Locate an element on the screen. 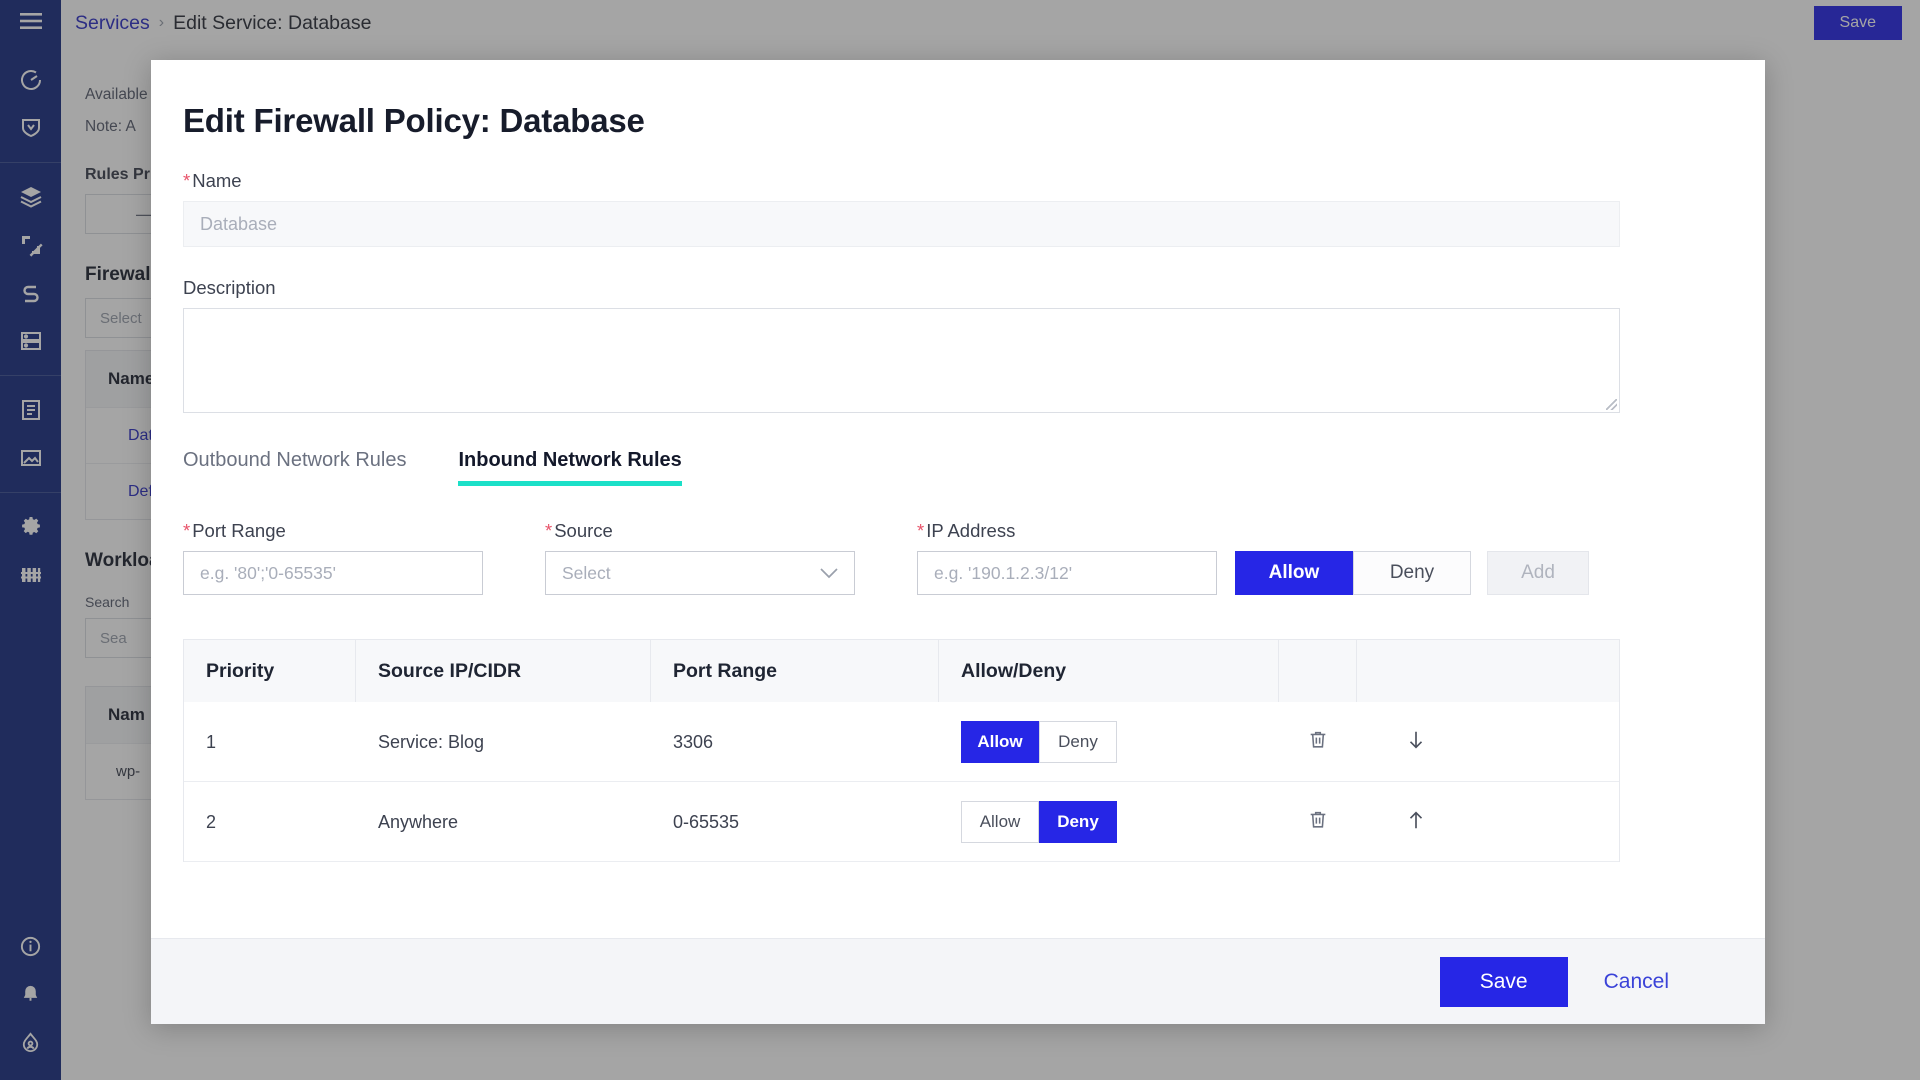 The height and width of the screenshot is (1080, 1920). ip-address-field-group: * IP Address e.g. '190.1.2.3/12' is located at coordinates (1067, 557).